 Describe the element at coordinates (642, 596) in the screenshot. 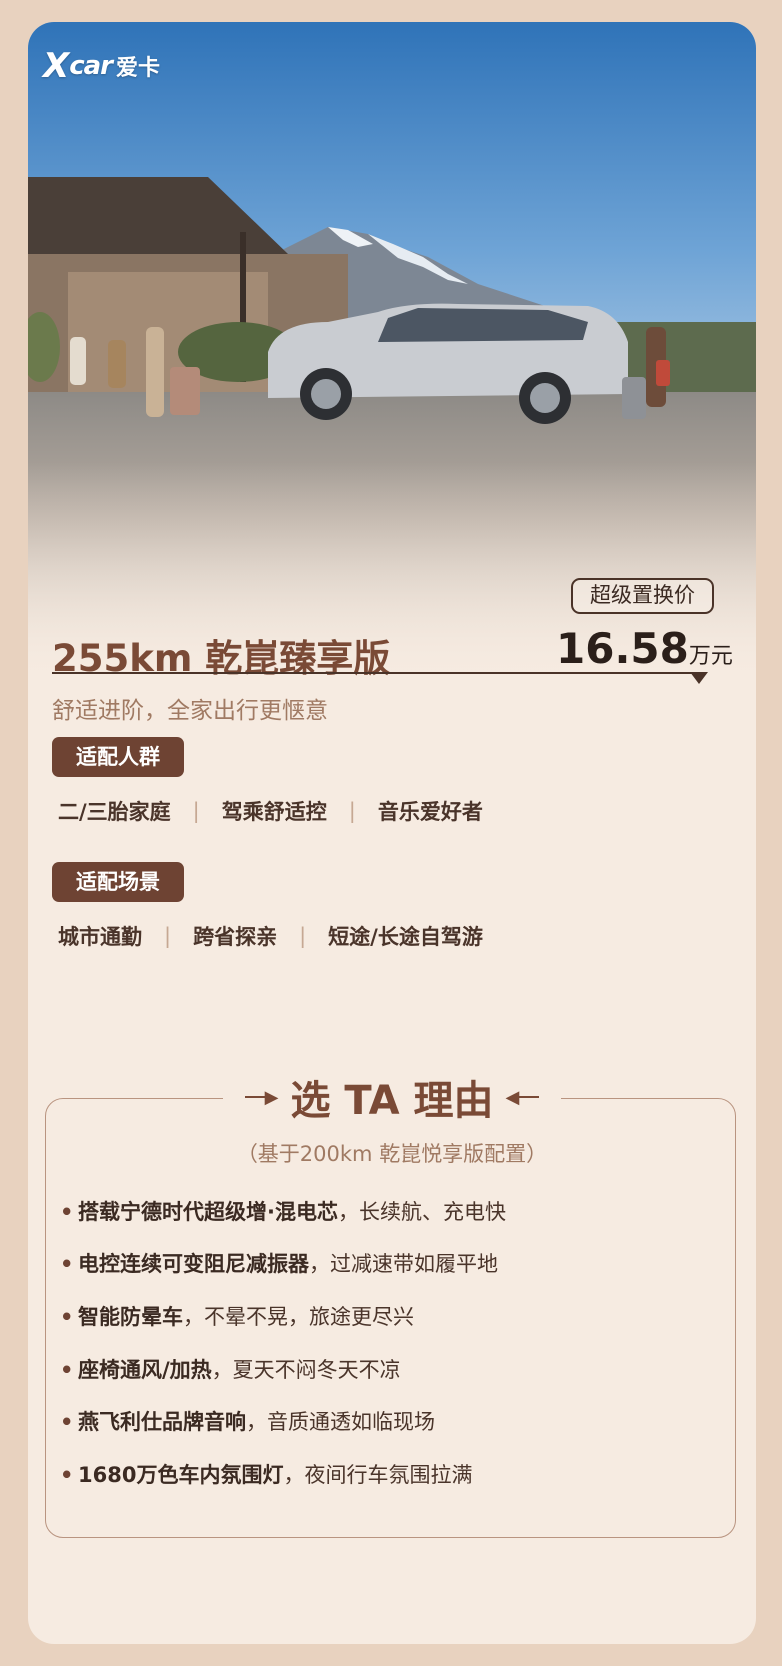

I see `price-badge: 超级置换价` at that location.